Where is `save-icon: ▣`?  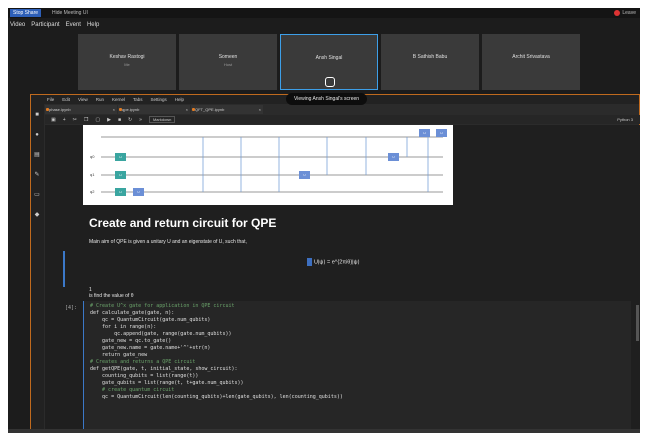
save-icon: ▣ is located at coordinates (53, 120).